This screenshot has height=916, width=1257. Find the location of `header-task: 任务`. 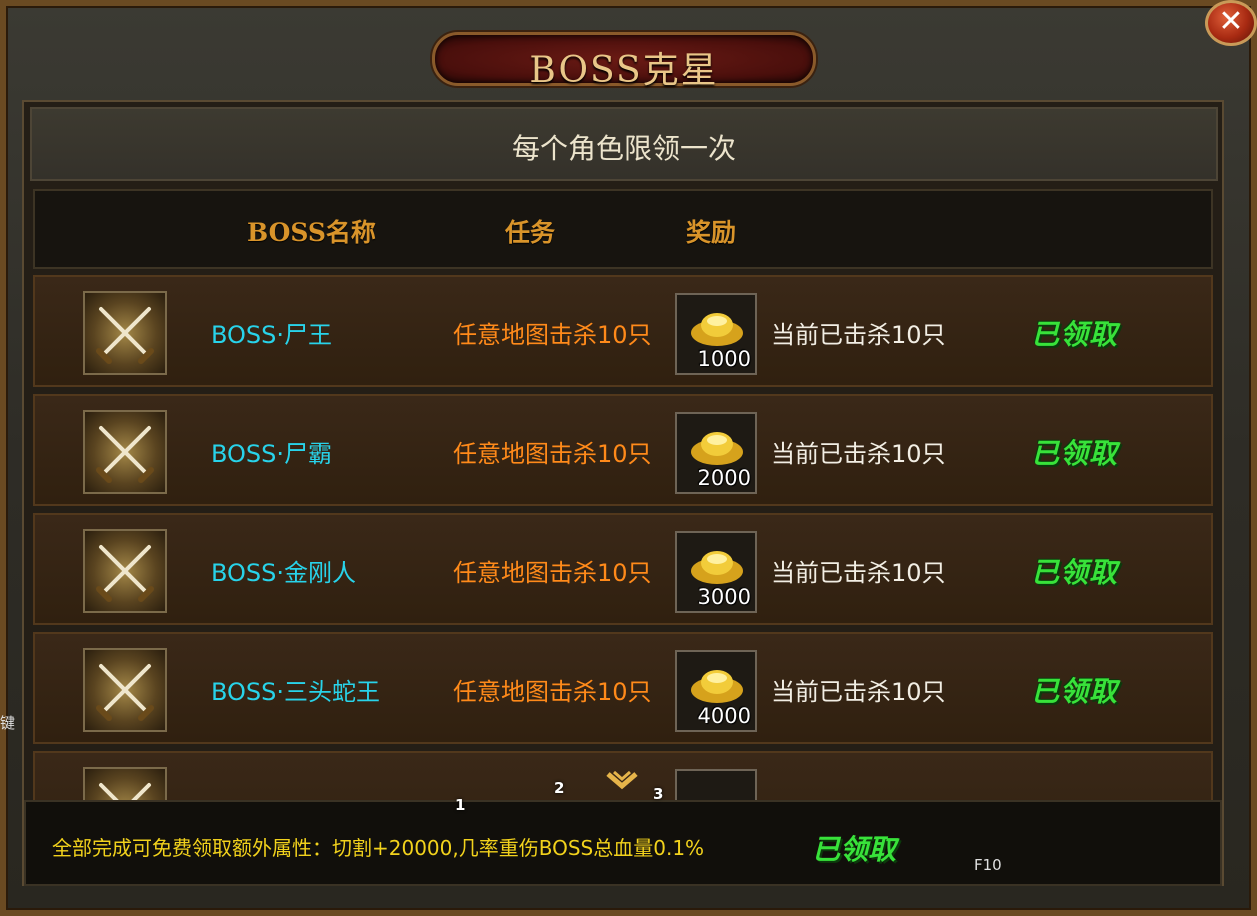

header-task: 任务 is located at coordinates (530, 232).